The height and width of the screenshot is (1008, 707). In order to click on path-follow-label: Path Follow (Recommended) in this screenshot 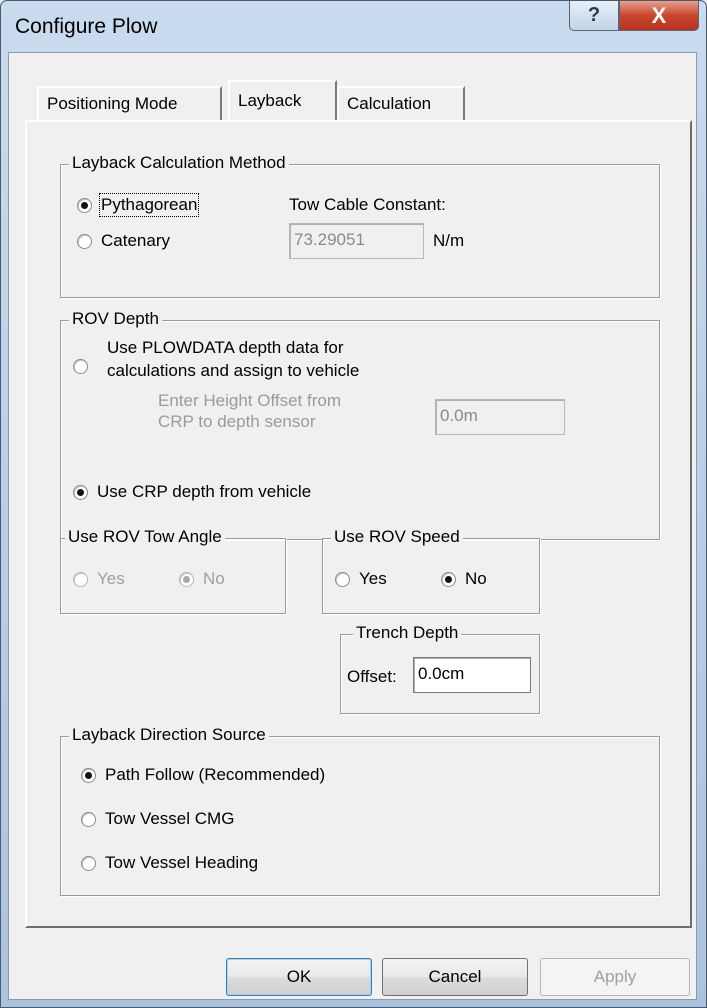, I will do `click(215, 774)`.